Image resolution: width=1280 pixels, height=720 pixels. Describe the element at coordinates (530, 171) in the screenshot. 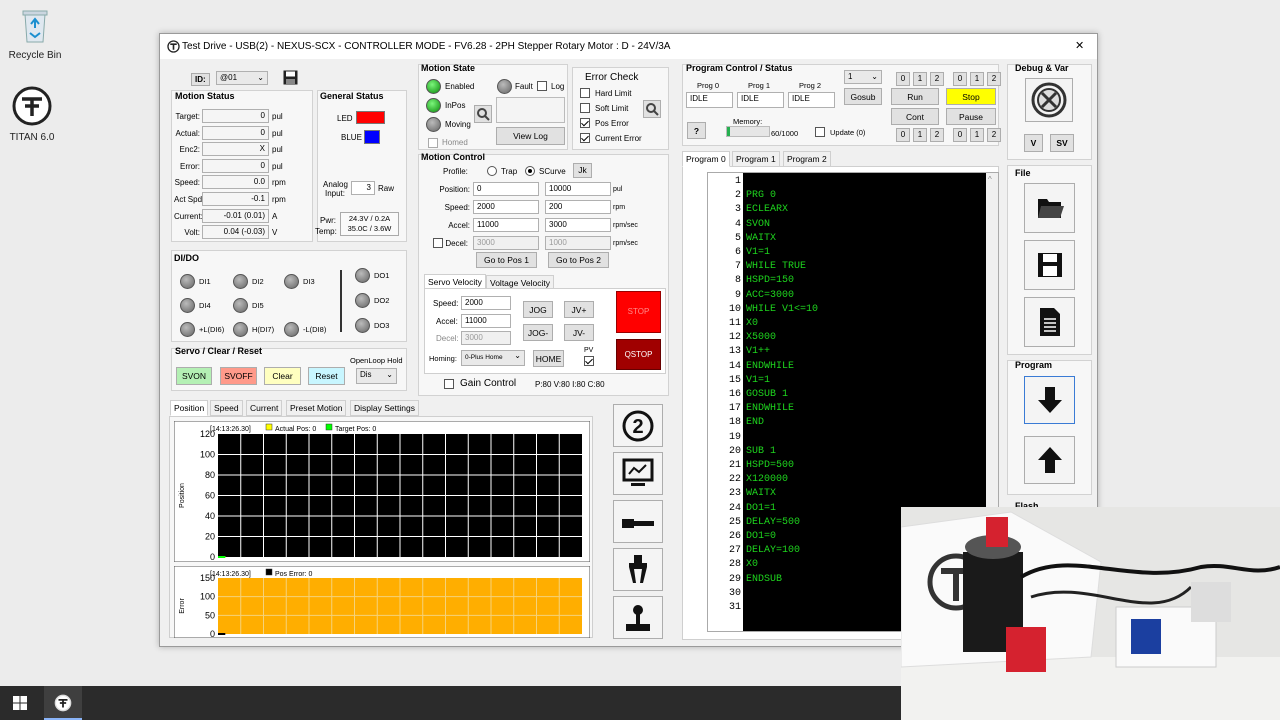

I see `scurve-radio` at that location.